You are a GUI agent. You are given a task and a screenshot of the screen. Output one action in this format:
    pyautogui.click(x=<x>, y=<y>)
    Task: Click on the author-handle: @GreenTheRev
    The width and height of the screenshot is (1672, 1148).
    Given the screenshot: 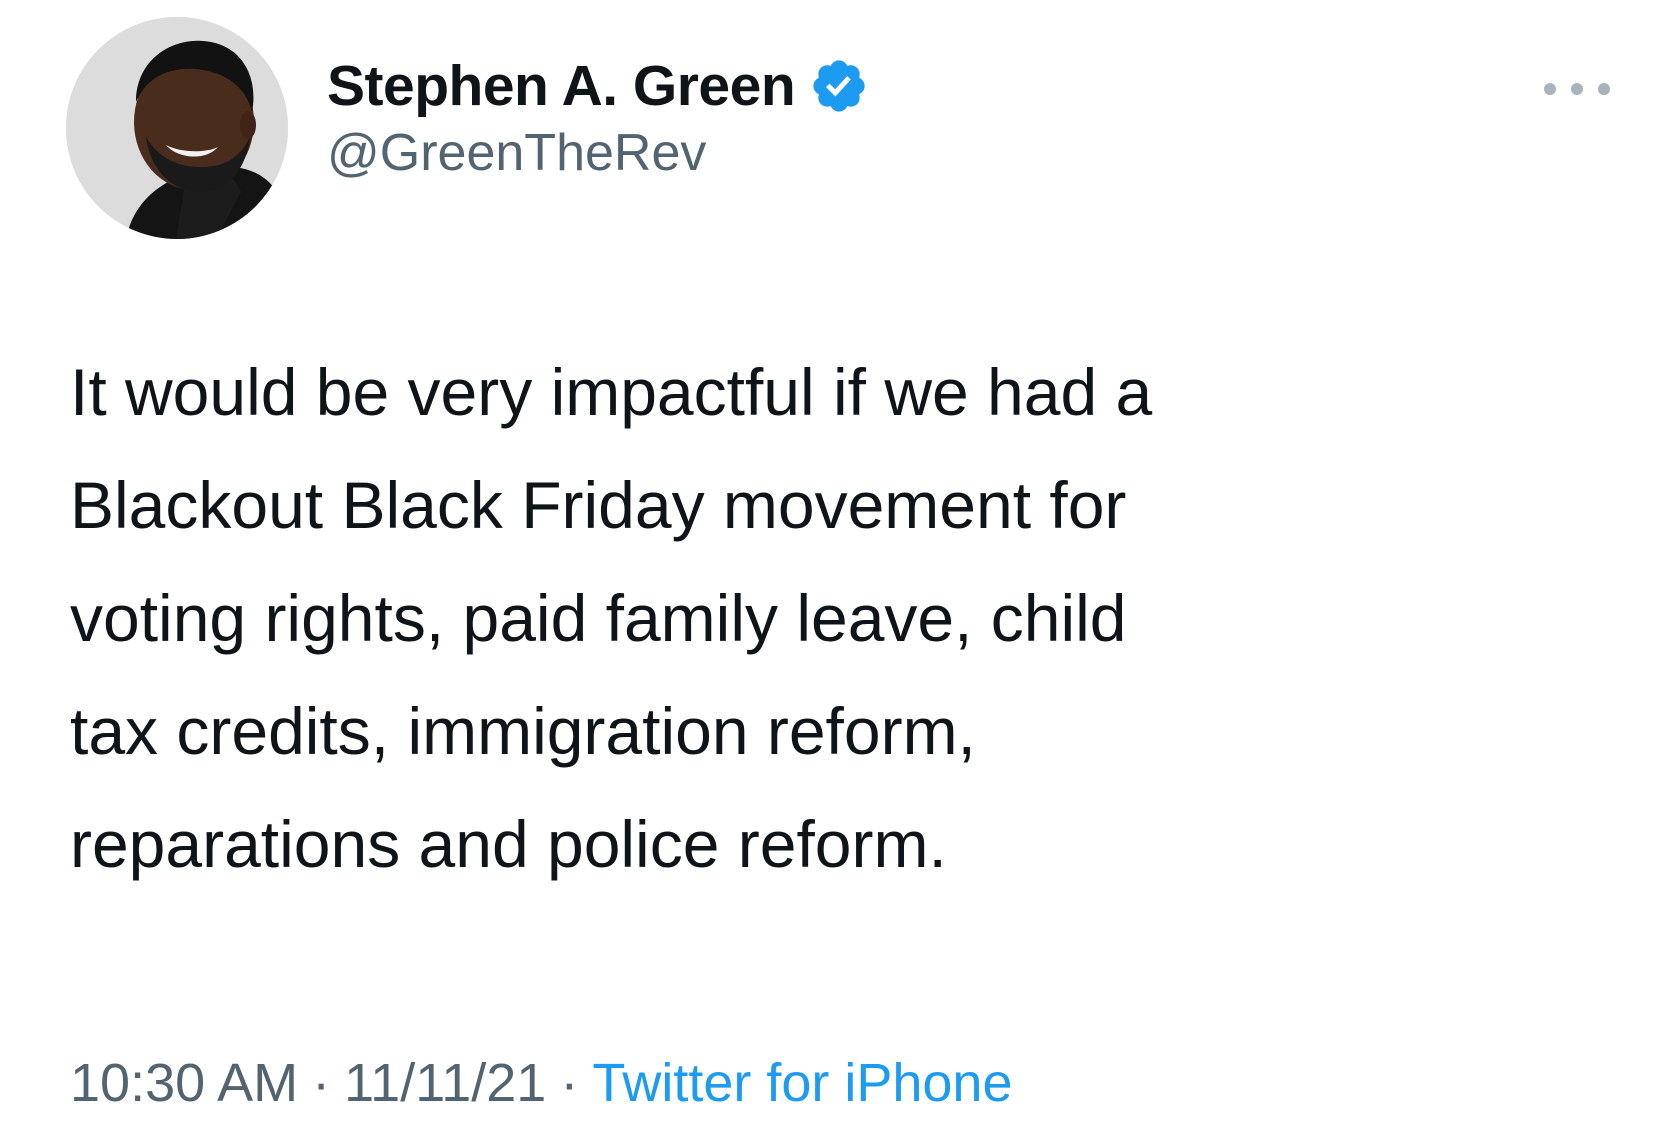 What is the action you would take?
    pyautogui.click(x=598, y=153)
    